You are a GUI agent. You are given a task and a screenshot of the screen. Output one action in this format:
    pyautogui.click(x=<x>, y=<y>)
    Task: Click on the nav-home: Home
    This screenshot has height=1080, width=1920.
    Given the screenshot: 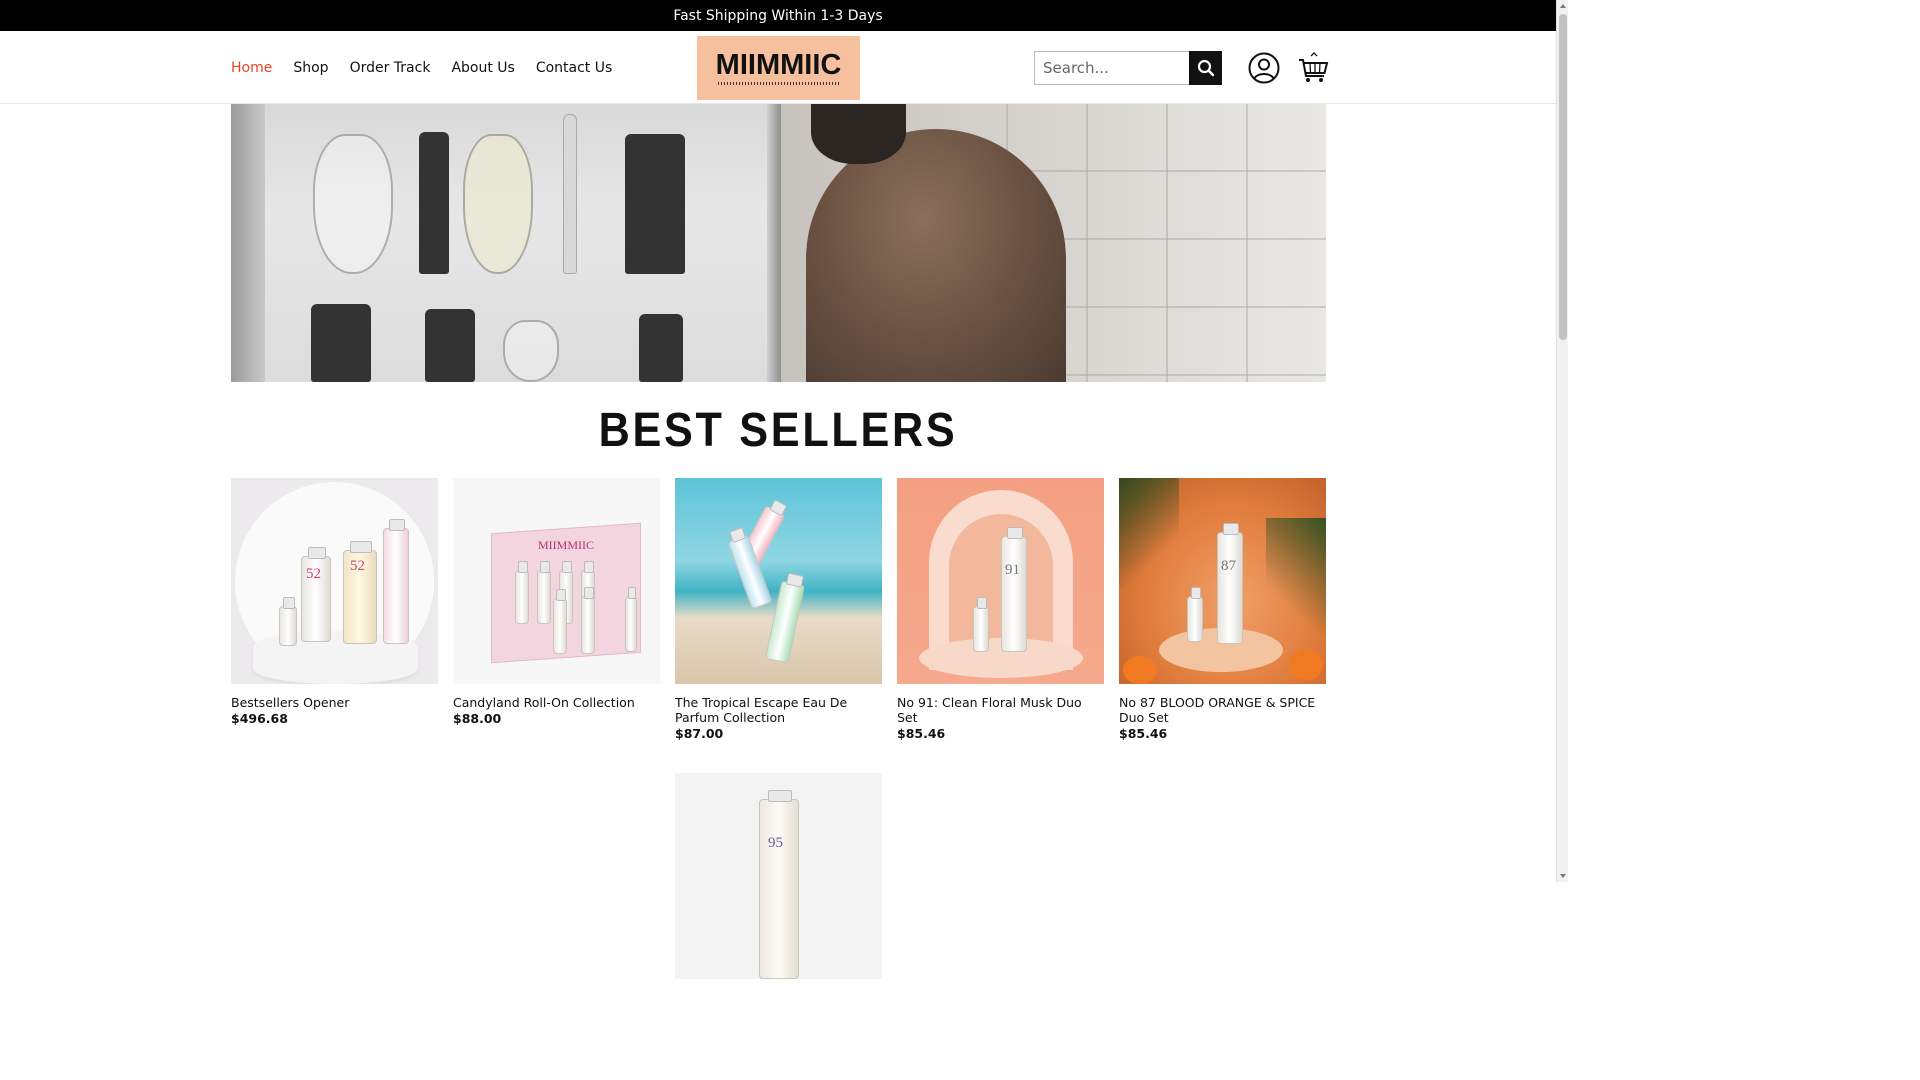 What is the action you would take?
    pyautogui.click(x=251, y=68)
    